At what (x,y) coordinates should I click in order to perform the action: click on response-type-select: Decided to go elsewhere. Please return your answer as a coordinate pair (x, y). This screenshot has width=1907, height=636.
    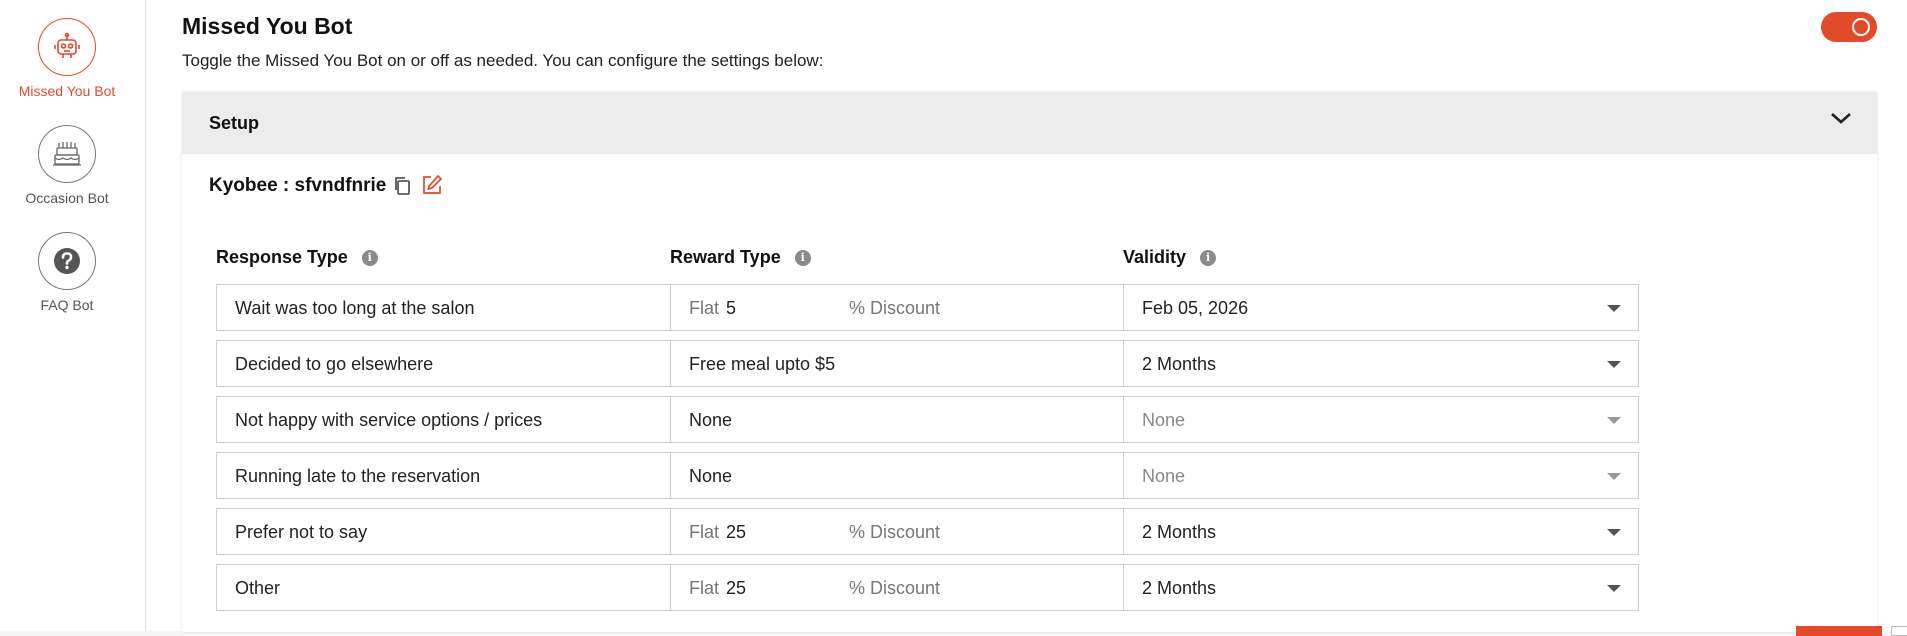
    Looking at the image, I should click on (474, 363).